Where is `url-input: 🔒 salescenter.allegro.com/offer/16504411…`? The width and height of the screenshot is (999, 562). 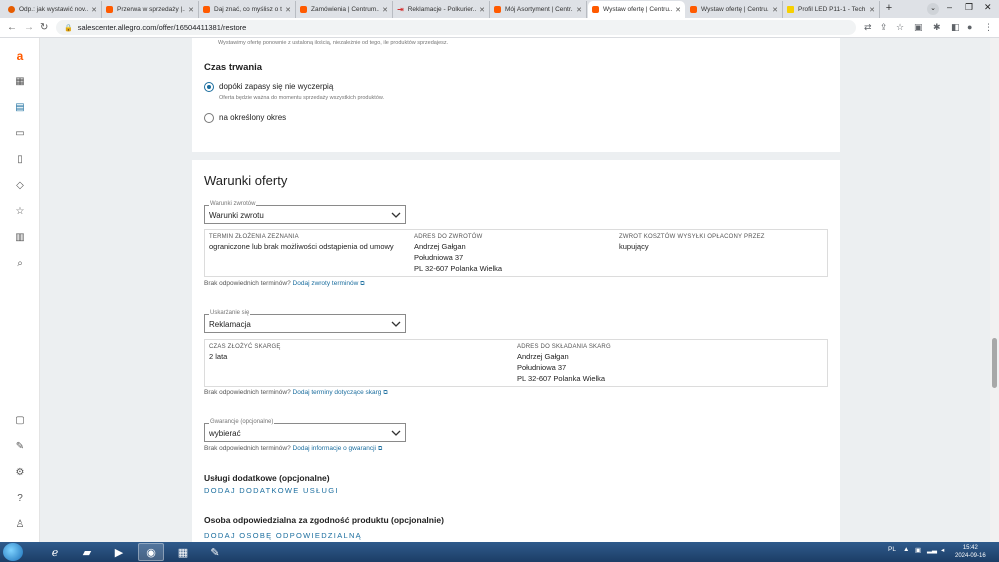
url-input: 🔒 salescenter.allegro.com/offer/16504411… is located at coordinates (456, 27).